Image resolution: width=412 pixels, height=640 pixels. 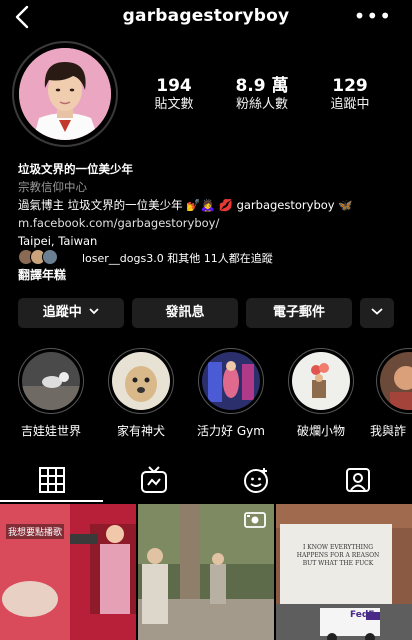 I want to click on stat-following-value: 129, so click(x=350, y=86).